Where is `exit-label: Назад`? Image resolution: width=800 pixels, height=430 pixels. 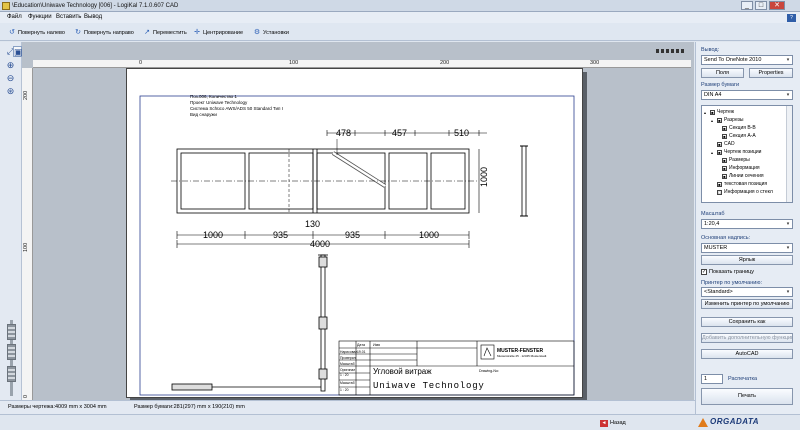
exit-label: Назад is located at coordinates (618, 423).